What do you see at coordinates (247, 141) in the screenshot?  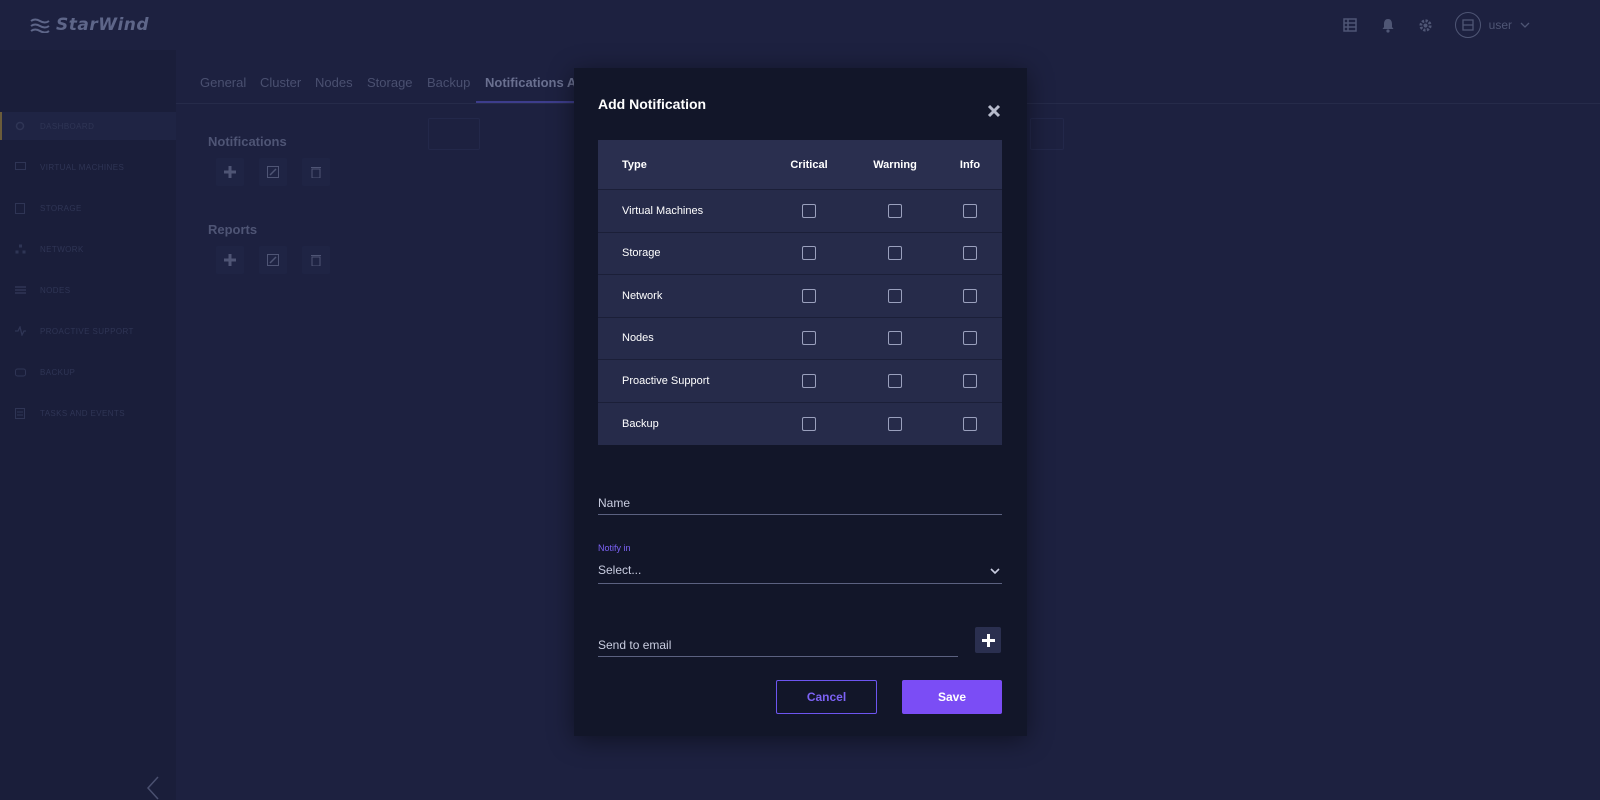 I see `notifications-section-title: Notifications` at bounding box center [247, 141].